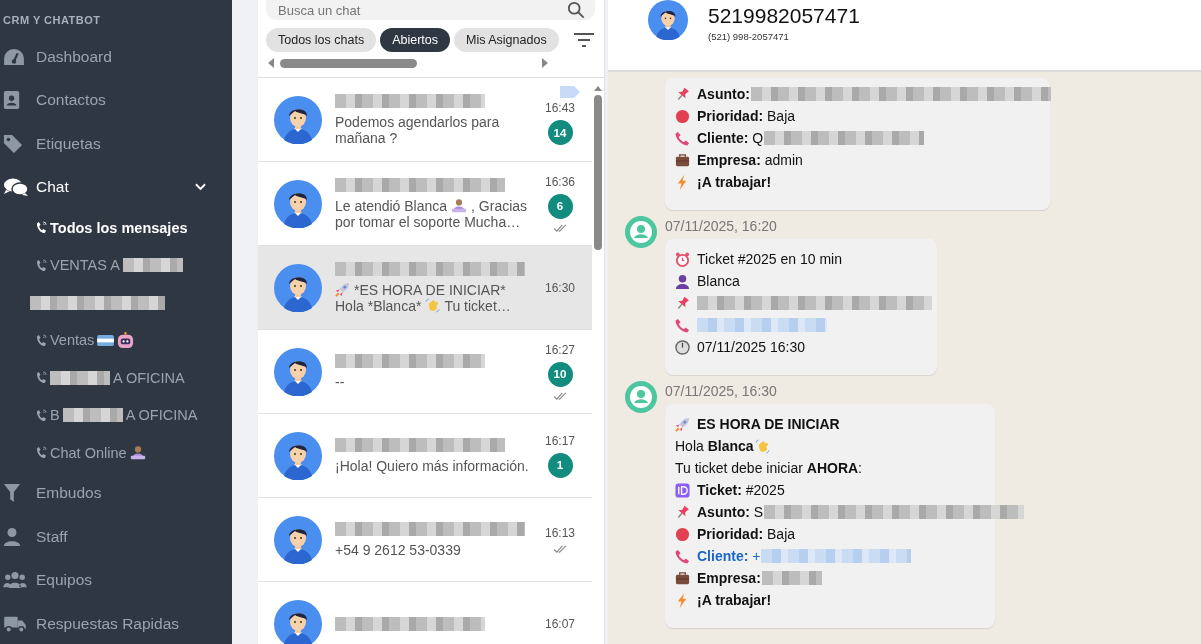  What do you see at coordinates (730, 138) in the screenshot?
I see `message-line: Cliente: Q` at bounding box center [730, 138].